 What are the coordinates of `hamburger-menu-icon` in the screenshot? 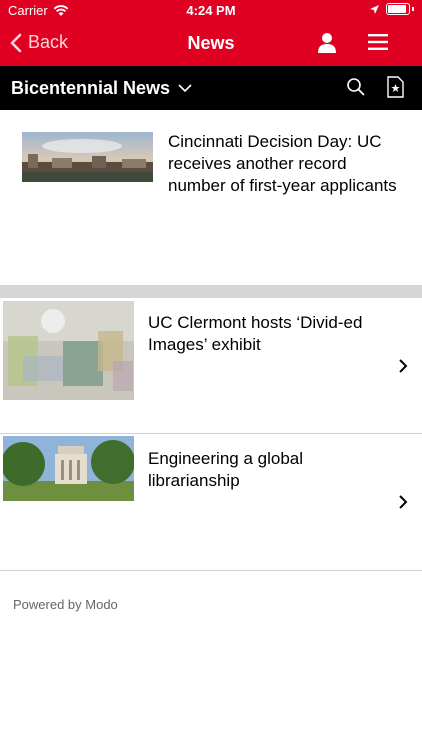 It's located at (378, 42).